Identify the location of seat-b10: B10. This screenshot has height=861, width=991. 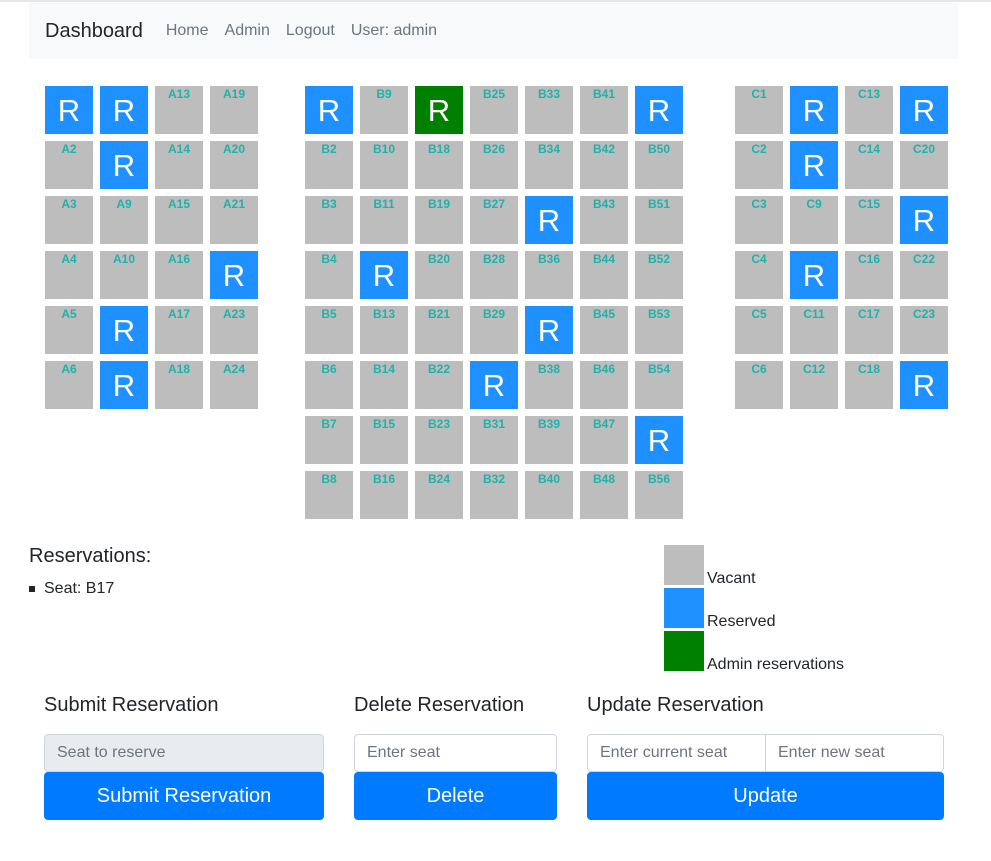
(384, 165).